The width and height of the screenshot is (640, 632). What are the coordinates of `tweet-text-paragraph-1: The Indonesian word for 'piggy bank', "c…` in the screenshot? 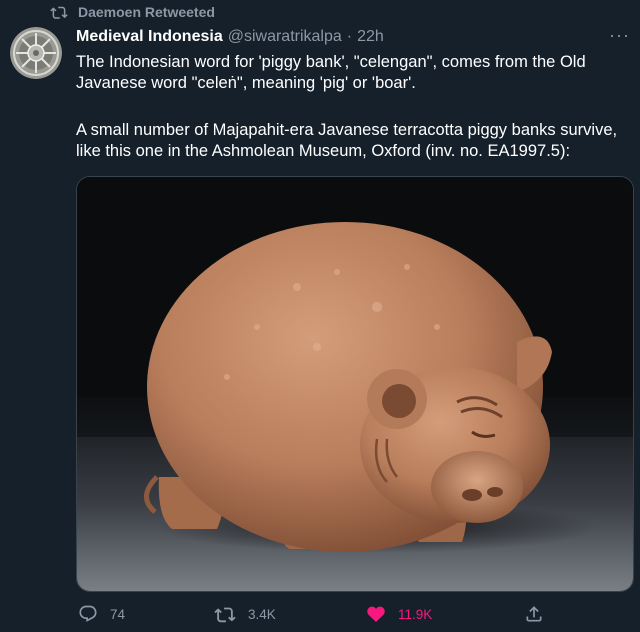 It's located at (331, 72).